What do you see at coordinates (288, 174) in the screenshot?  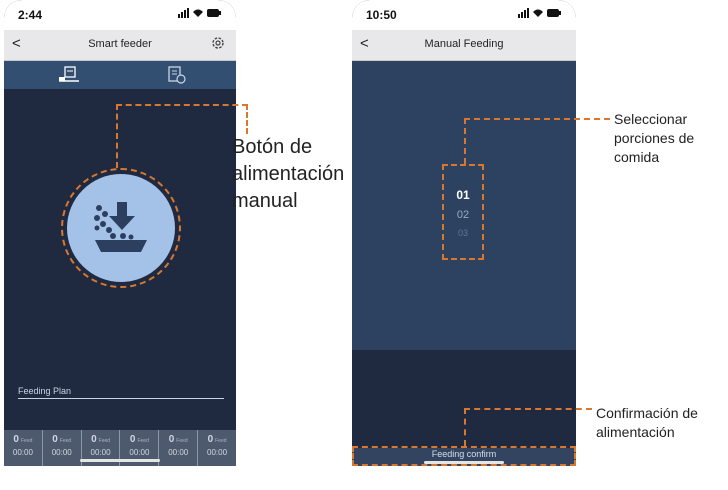 I see `annotation-manual-button: Botón de alimentación manual` at bounding box center [288, 174].